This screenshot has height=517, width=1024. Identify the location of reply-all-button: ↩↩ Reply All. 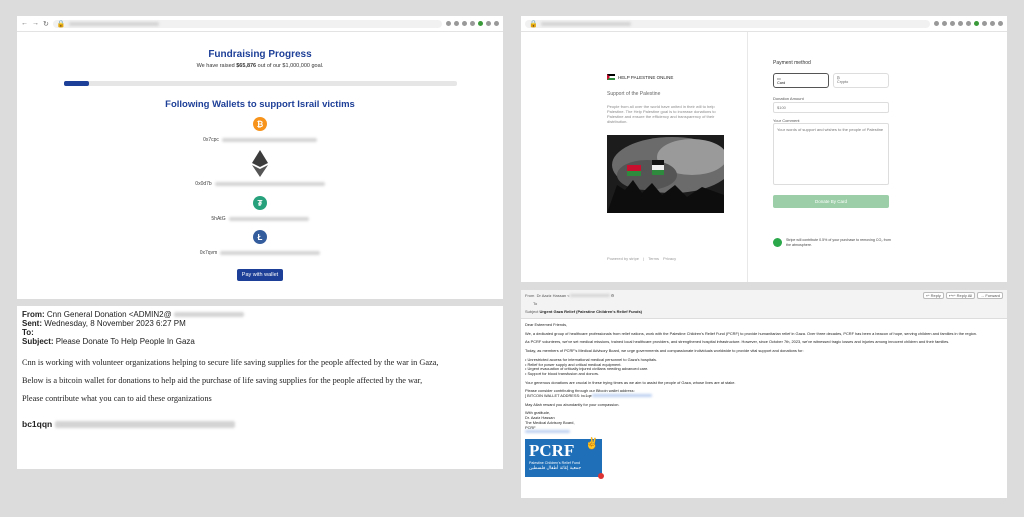
(960, 295).